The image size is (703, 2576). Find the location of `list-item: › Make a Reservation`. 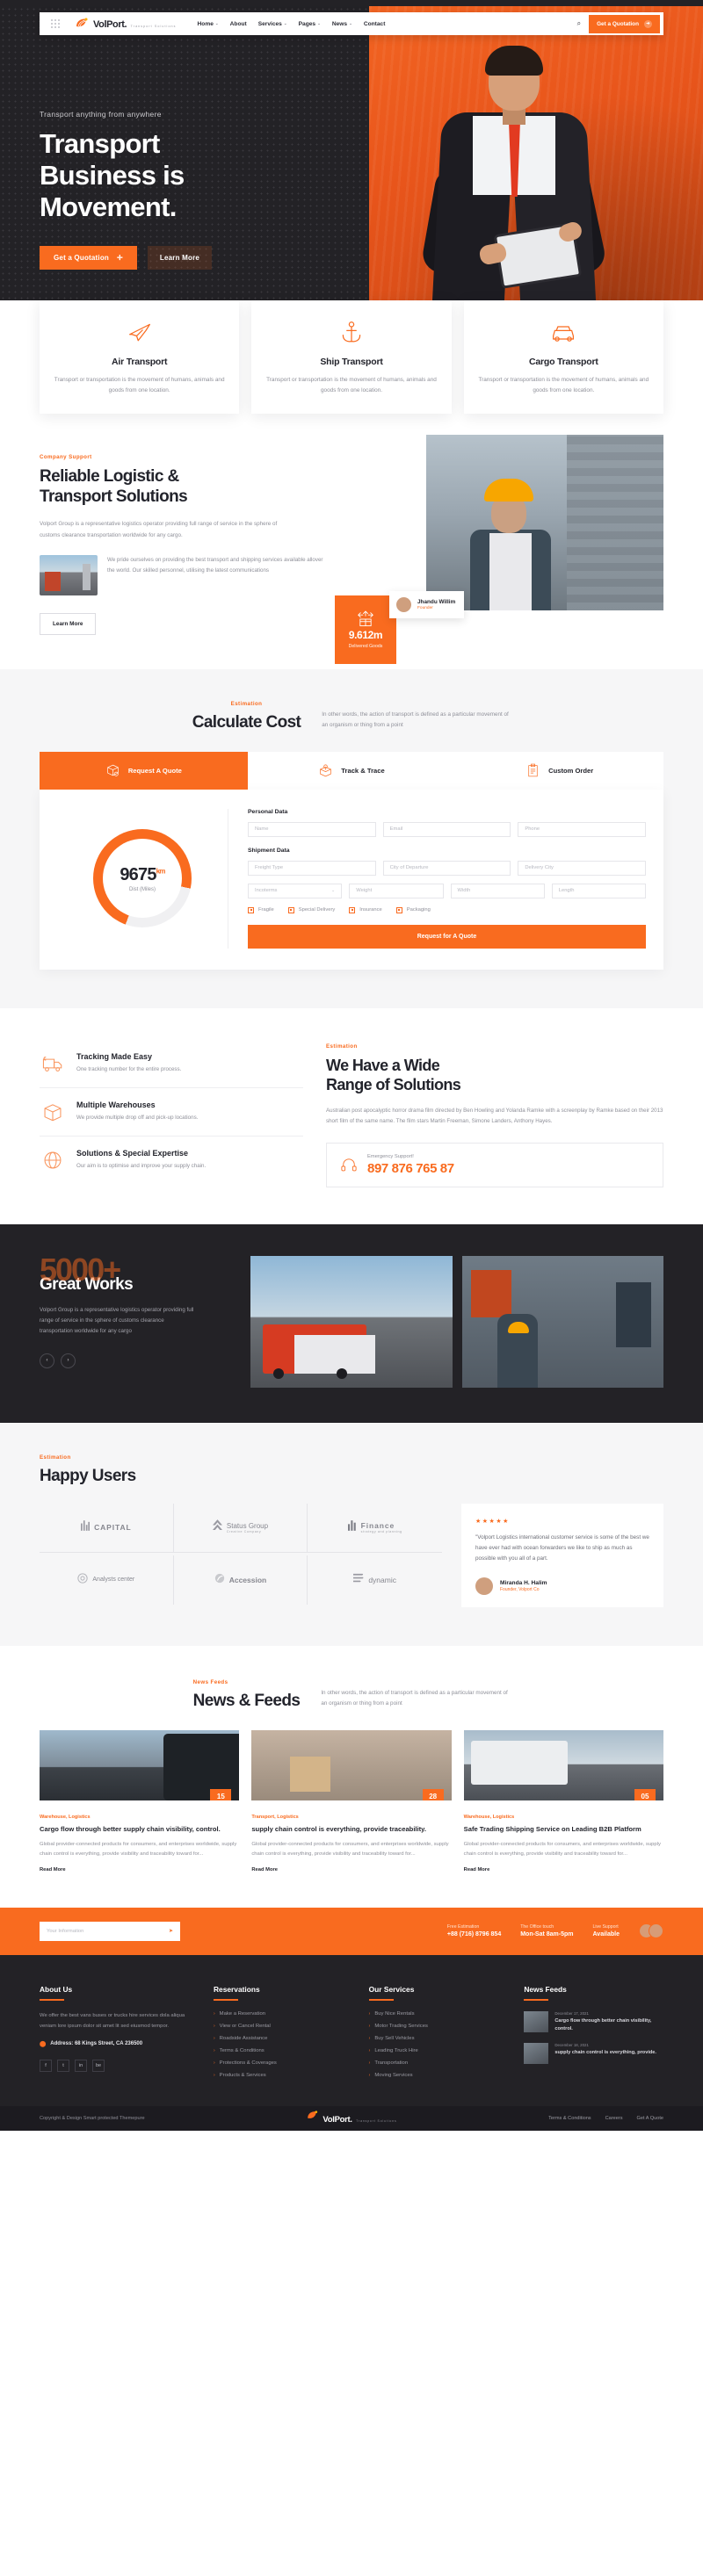

list-item: › Make a Reservation is located at coordinates (283, 2014).